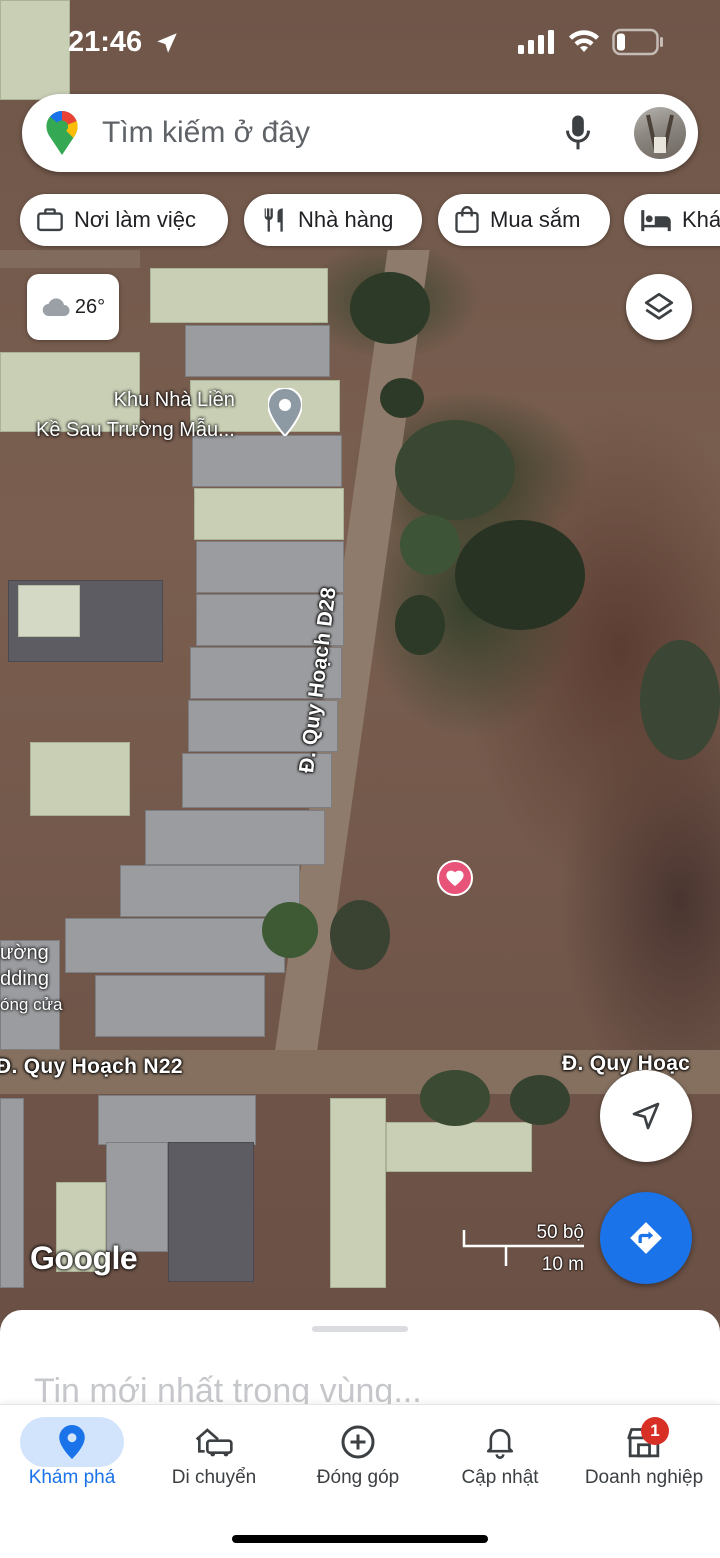  I want to click on poi-label-line1: Khu Nhà Liền, so click(174, 400).